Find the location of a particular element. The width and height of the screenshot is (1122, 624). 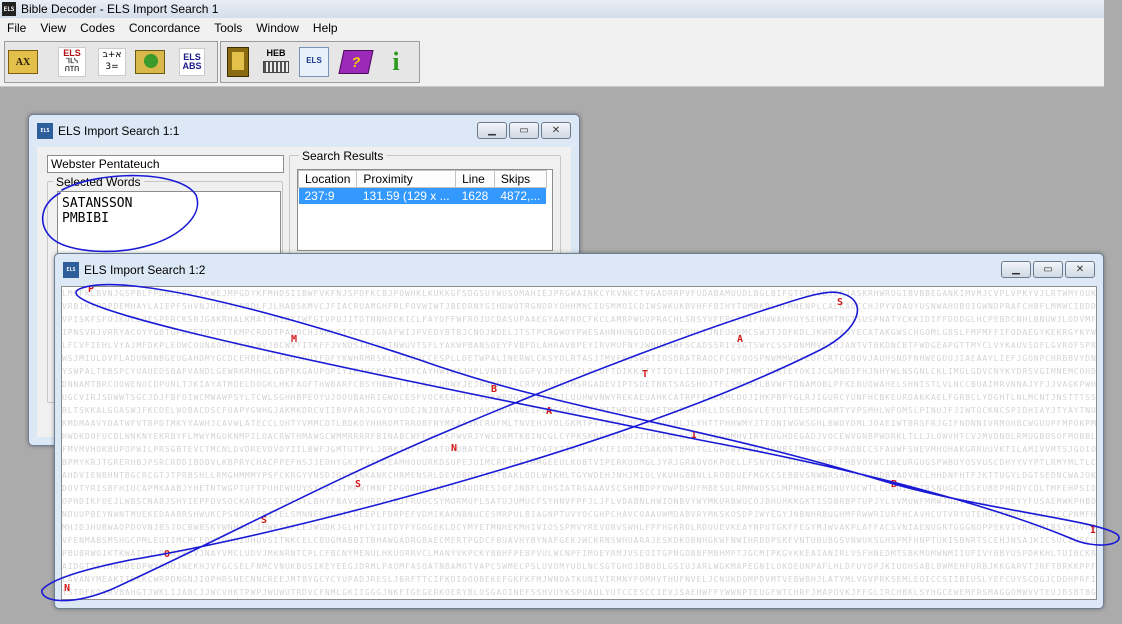

menu-help: Help is located at coordinates (325, 28).